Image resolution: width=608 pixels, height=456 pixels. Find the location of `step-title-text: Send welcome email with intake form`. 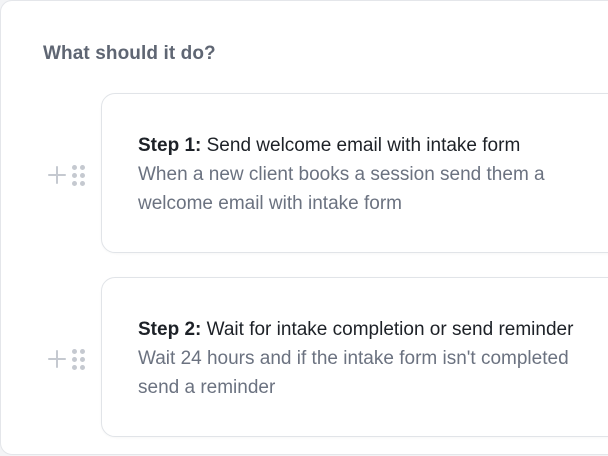

step-title-text: Send welcome email with intake form is located at coordinates (361, 145).